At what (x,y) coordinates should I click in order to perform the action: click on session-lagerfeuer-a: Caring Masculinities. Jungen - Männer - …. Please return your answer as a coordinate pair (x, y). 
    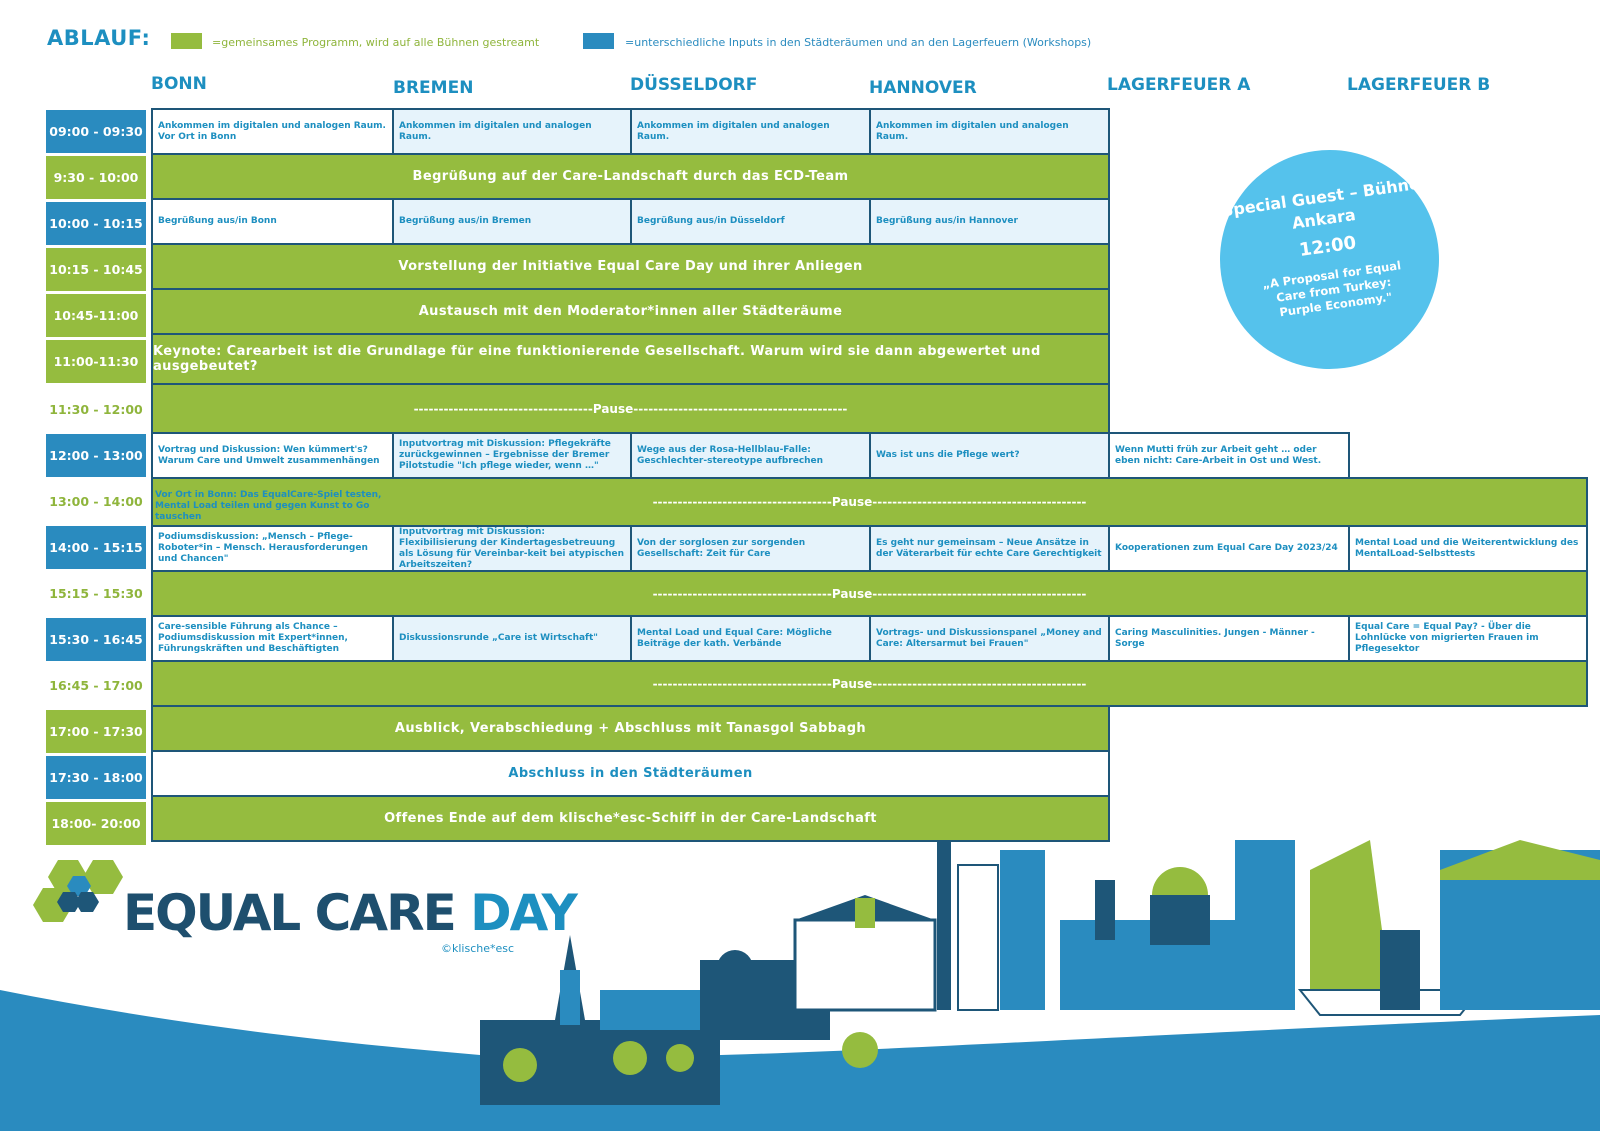
    Looking at the image, I should click on (1229, 638).